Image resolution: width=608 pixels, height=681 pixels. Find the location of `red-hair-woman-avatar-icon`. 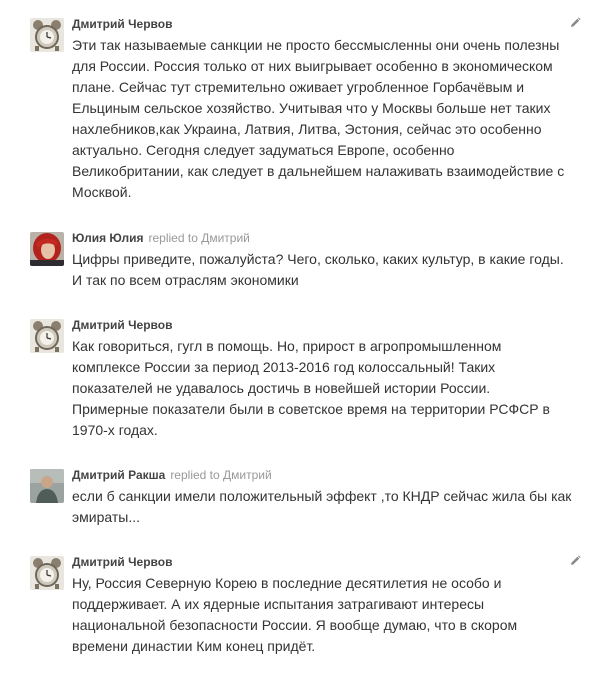

red-hair-woman-avatar-icon is located at coordinates (47, 249).